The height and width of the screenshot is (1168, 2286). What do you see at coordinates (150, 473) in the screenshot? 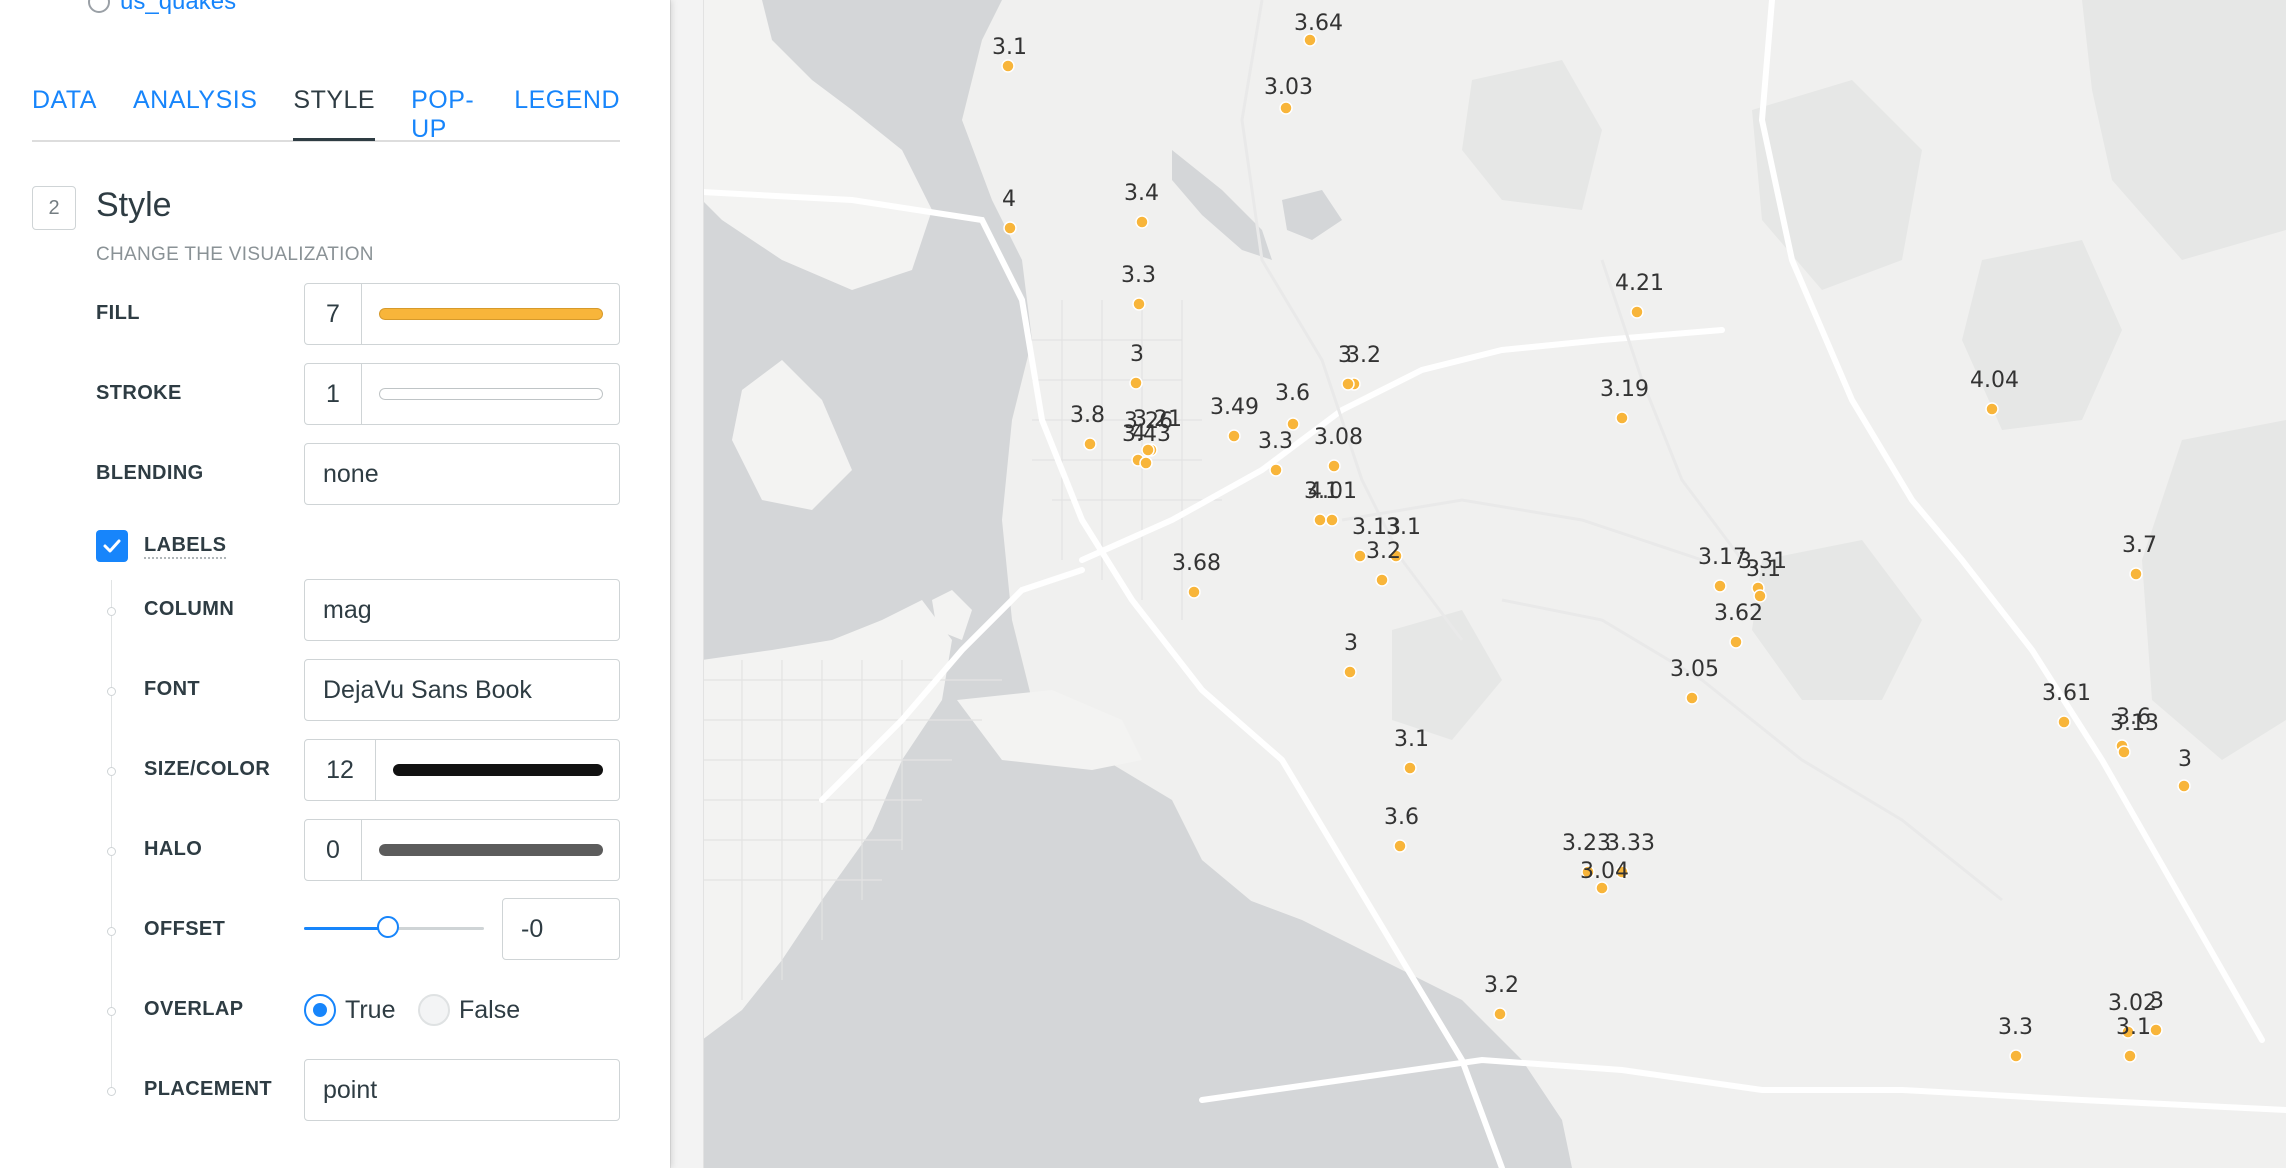
I see `blending-label: BLENDING` at bounding box center [150, 473].